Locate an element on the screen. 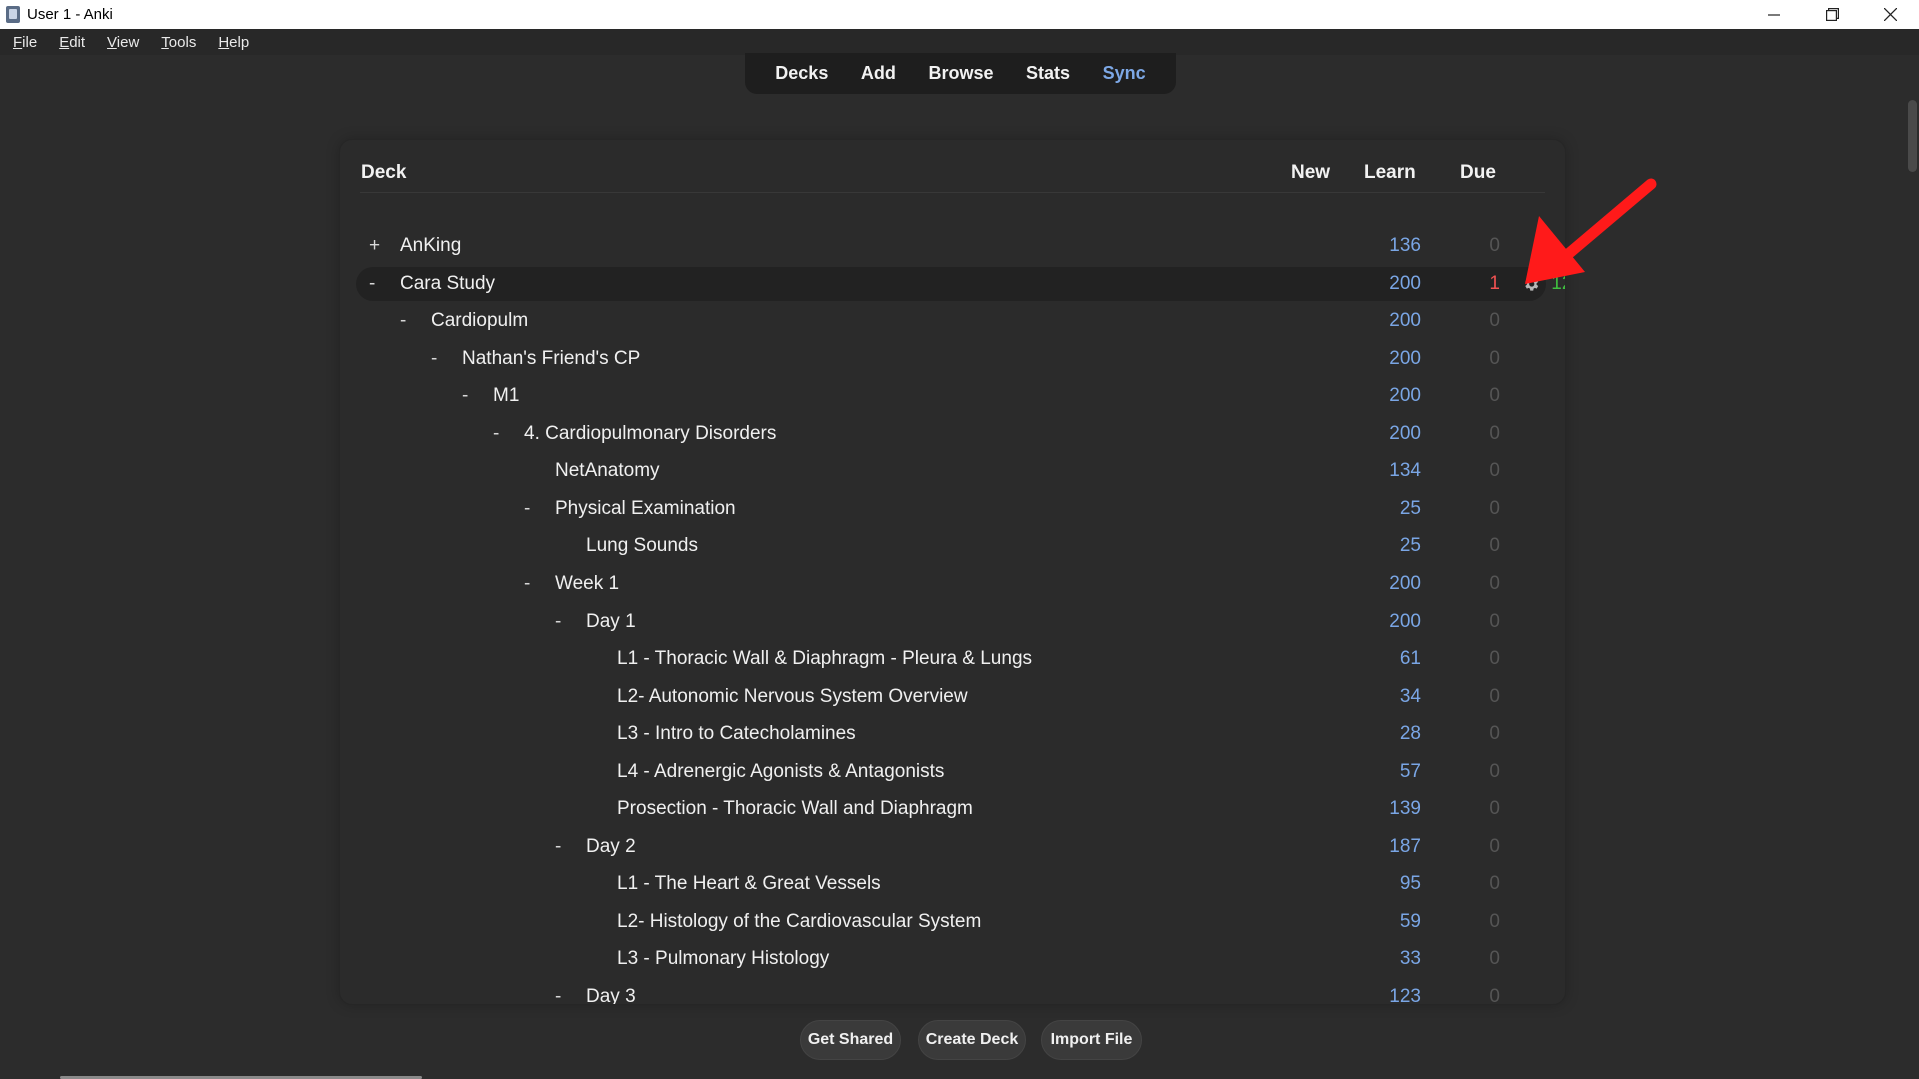 The height and width of the screenshot is (1079, 1919). deck-name-link: - M1 is located at coordinates (490, 396).